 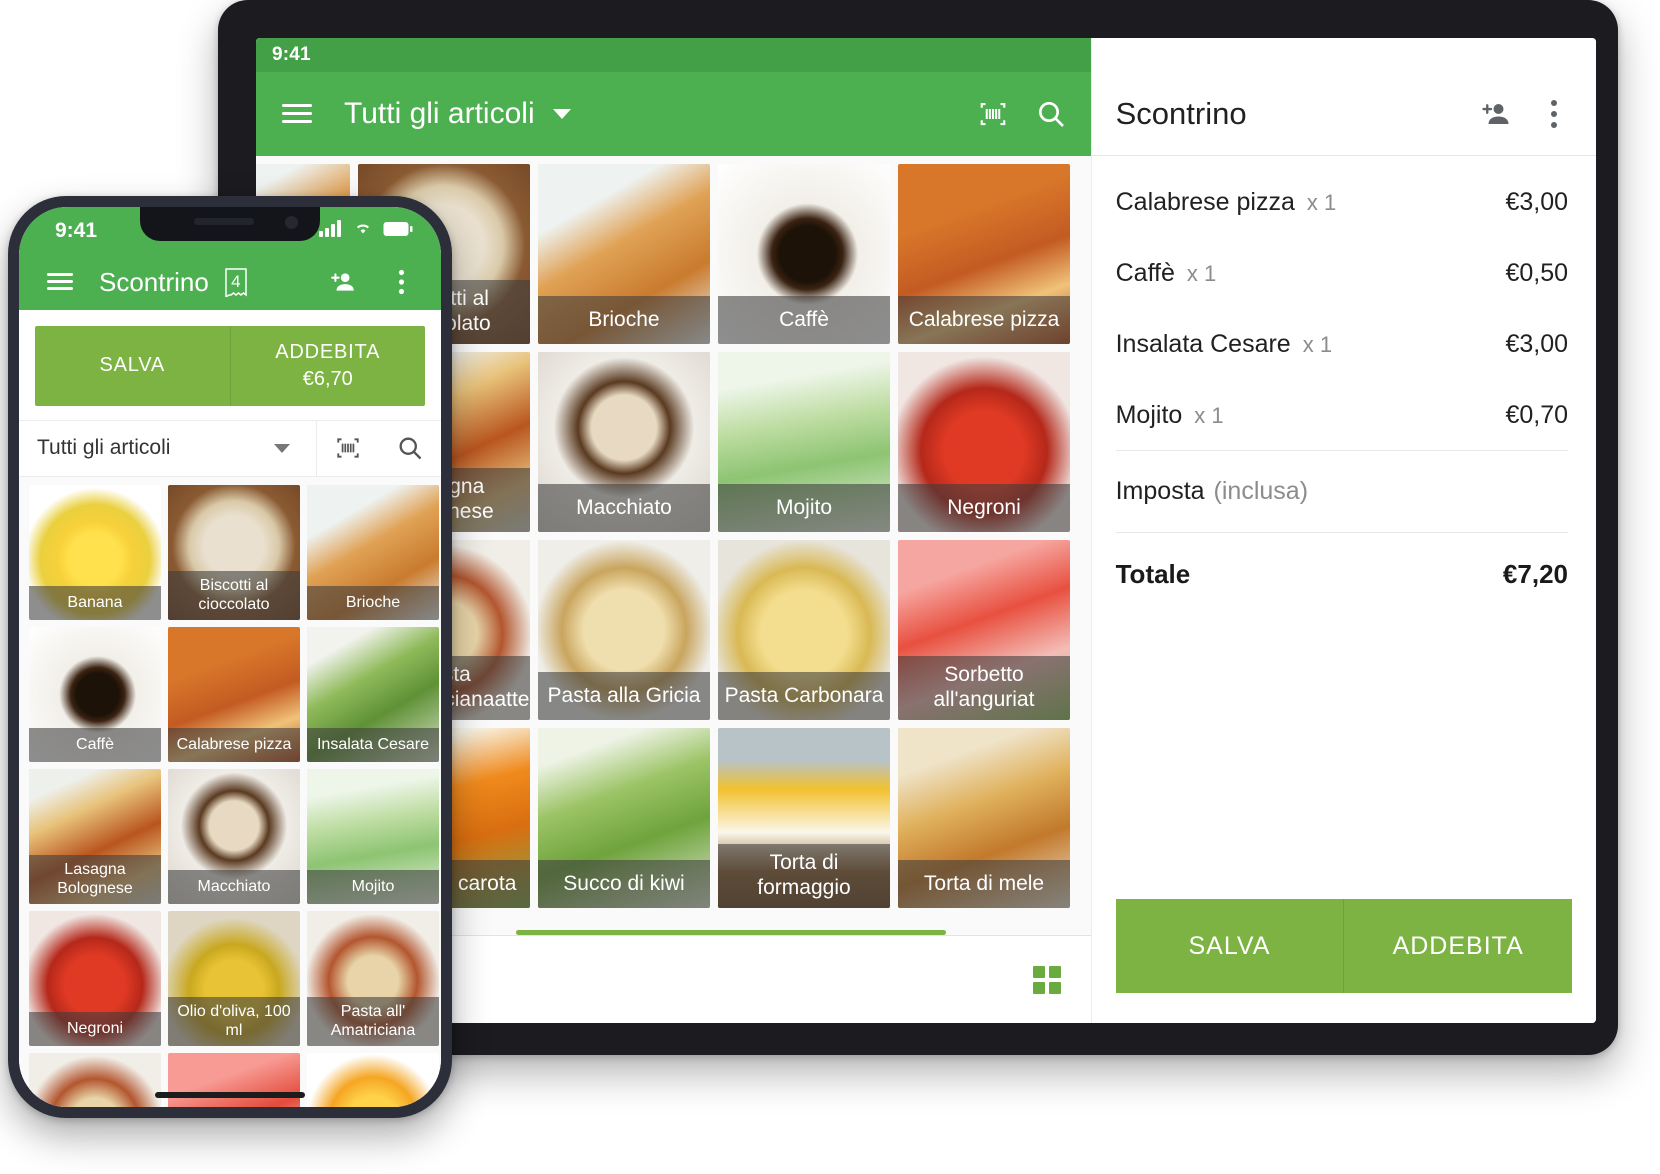 I want to click on catalog-item: Sorbetto all'anguriat, so click(x=984, y=630).